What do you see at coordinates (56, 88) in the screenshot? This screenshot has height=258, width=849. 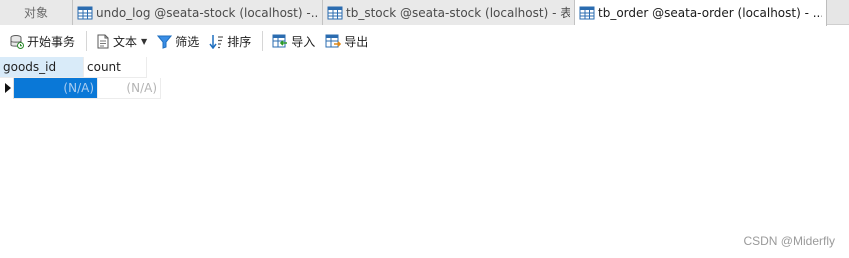 I see `cell-goods-id: (N/A)` at bounding box center [56, 88].